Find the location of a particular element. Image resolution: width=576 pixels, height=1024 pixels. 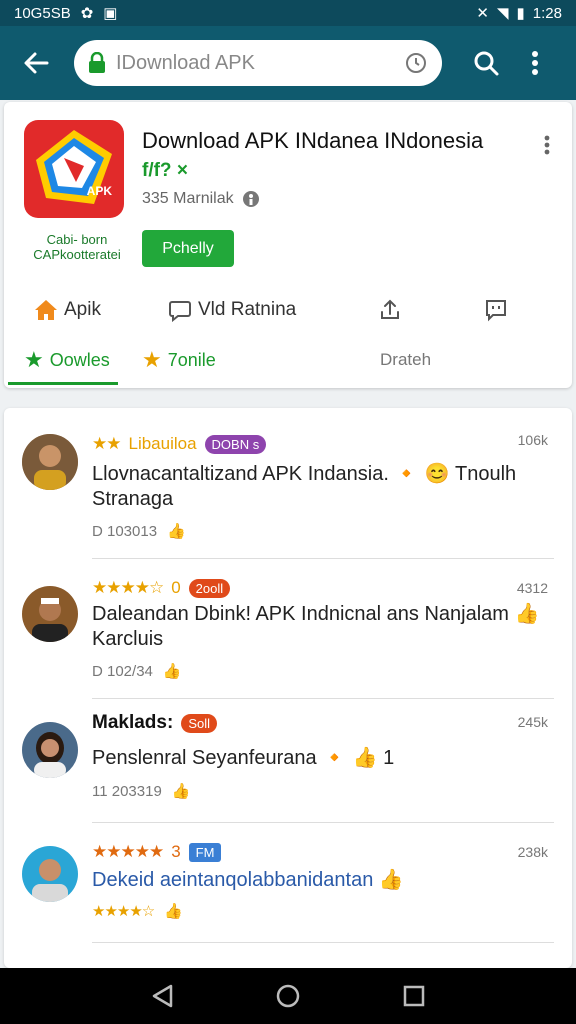

status-time: 10G5SB is located at coordinates (42, 13).